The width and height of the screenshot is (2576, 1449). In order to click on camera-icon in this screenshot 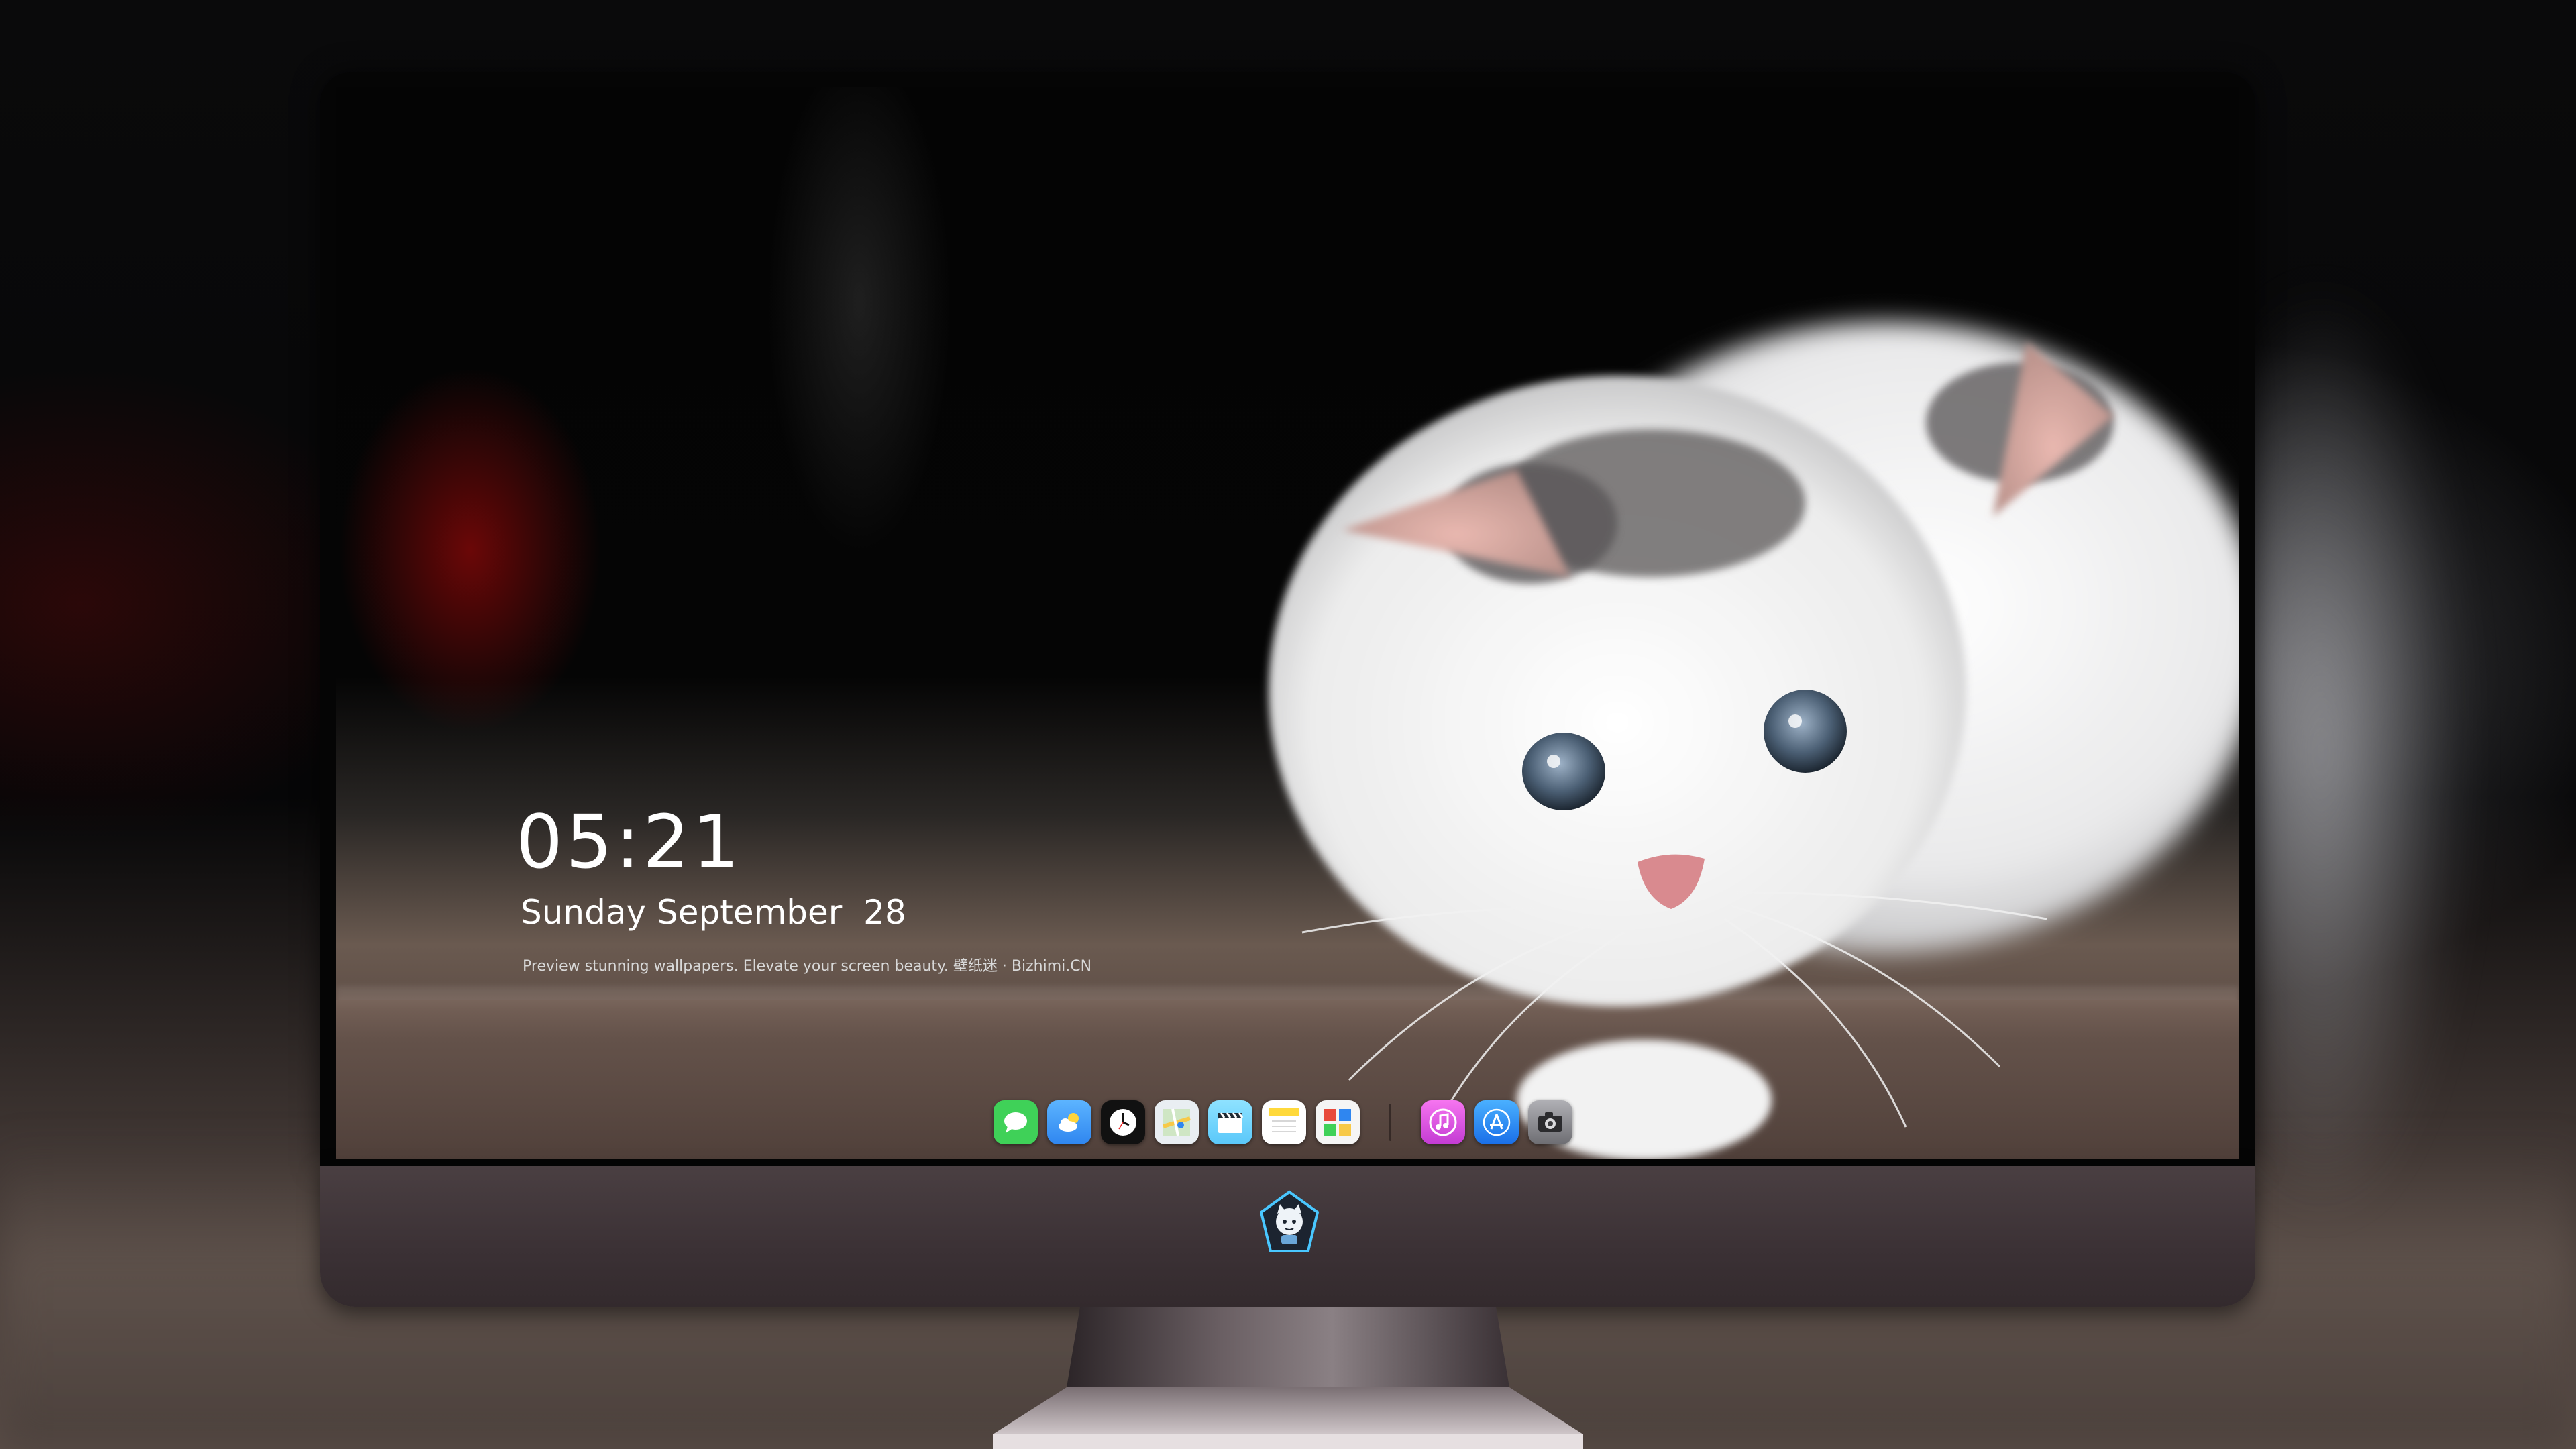, I will do `click(1550, 1122)`.